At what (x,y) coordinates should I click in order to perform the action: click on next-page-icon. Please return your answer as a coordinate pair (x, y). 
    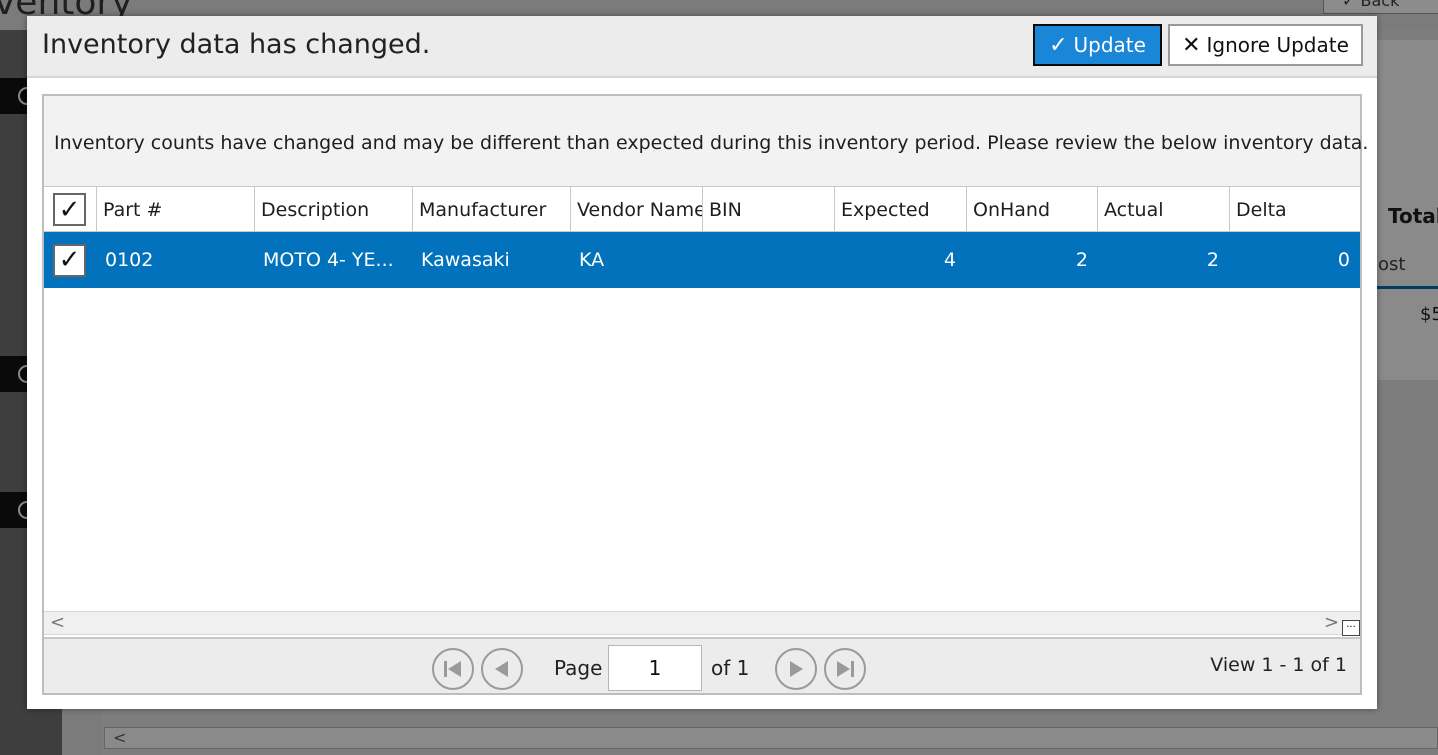
    Looking at the image, I should click on (796, 669).